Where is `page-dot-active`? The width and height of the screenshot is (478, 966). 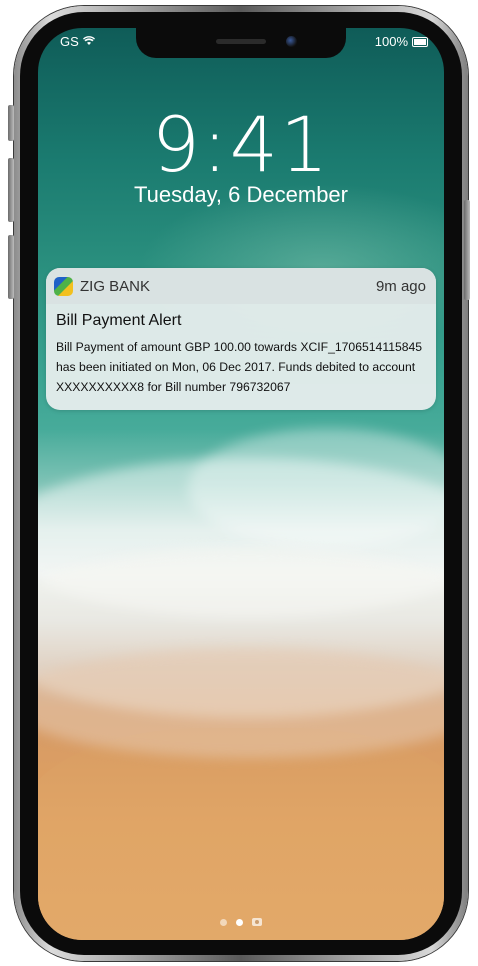
page-dot-active is located at coordinates (239, 922).